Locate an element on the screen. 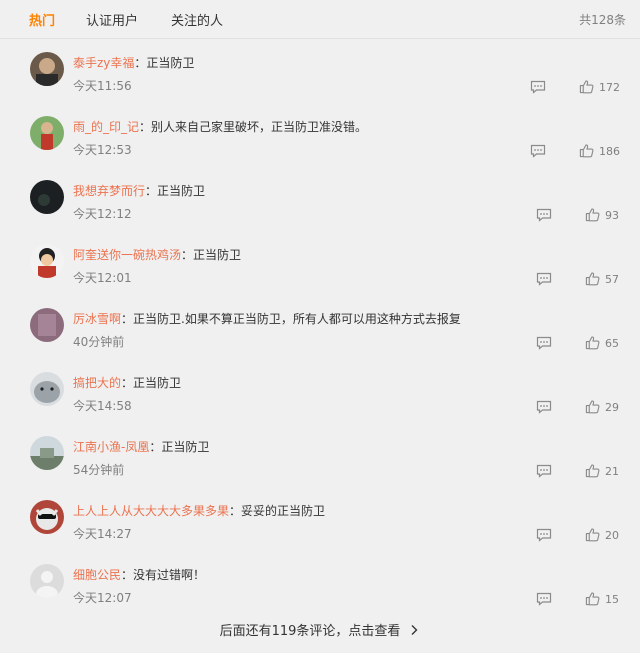 The image size is (640, 653). comment-item: 上人上人从大大大大多果多果：妥妥的正当防卫 今天14:27 20 is located at coordinates (320, 532).